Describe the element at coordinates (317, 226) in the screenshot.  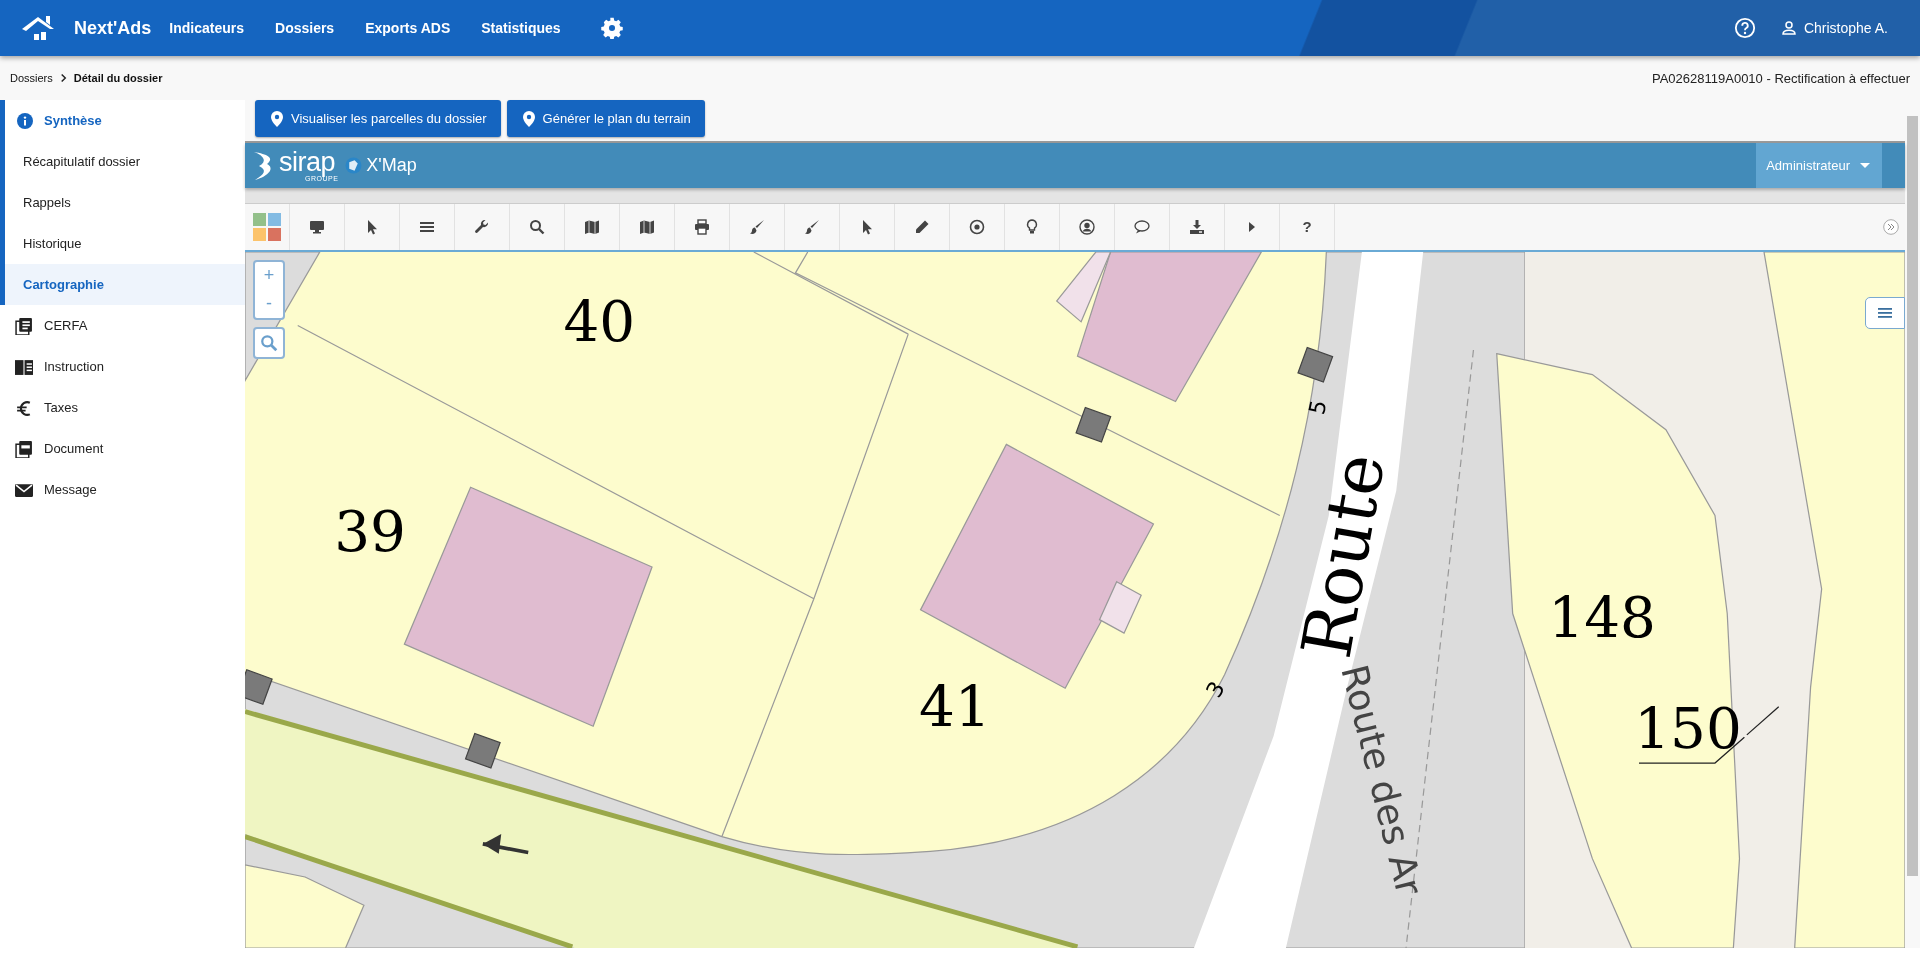
I see `monitor-icon` at that location.